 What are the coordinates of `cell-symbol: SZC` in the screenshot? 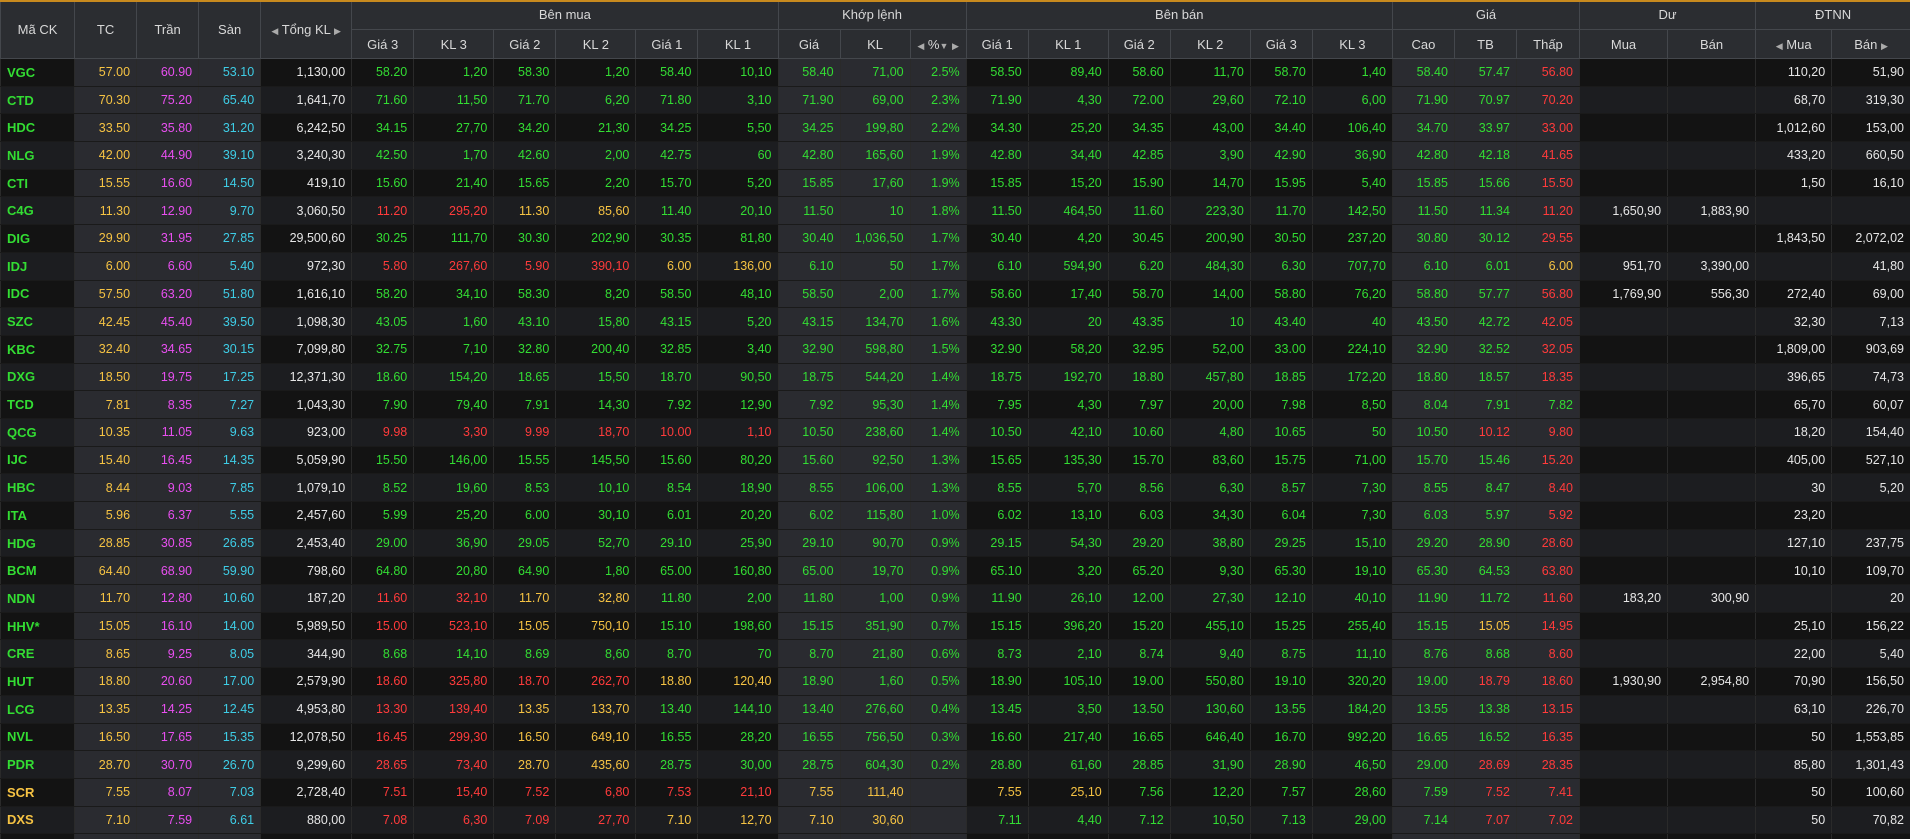 It's located at (37, 321).